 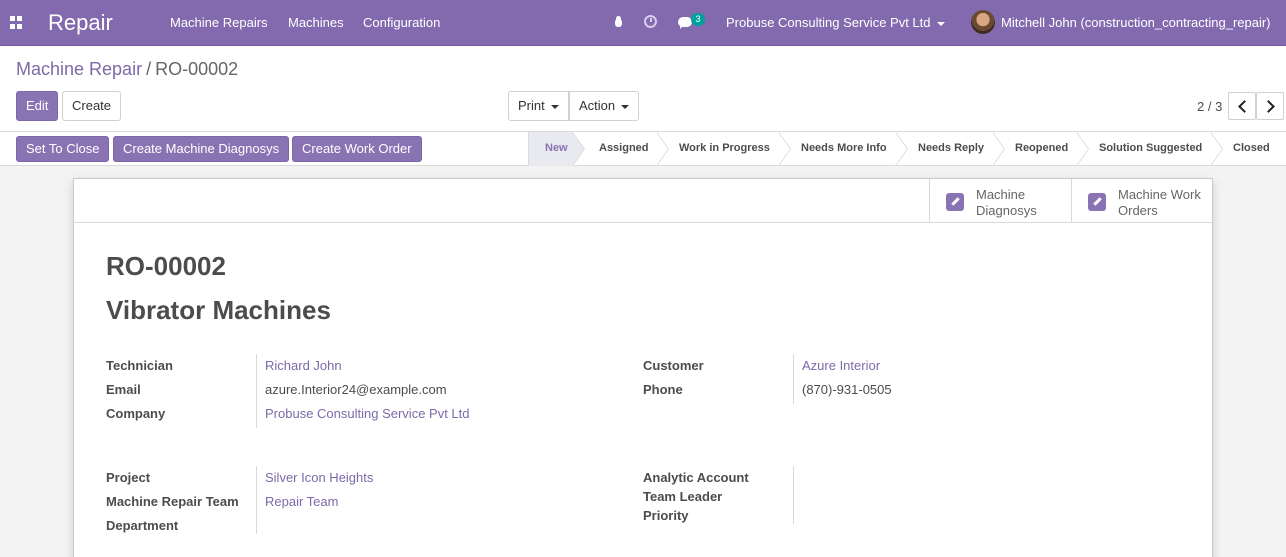 What do you see at coordinates (1164, 203) in the screenshot?
I see `smart-button-label: Machine Work Orders` at bounding box center [1164, 203].